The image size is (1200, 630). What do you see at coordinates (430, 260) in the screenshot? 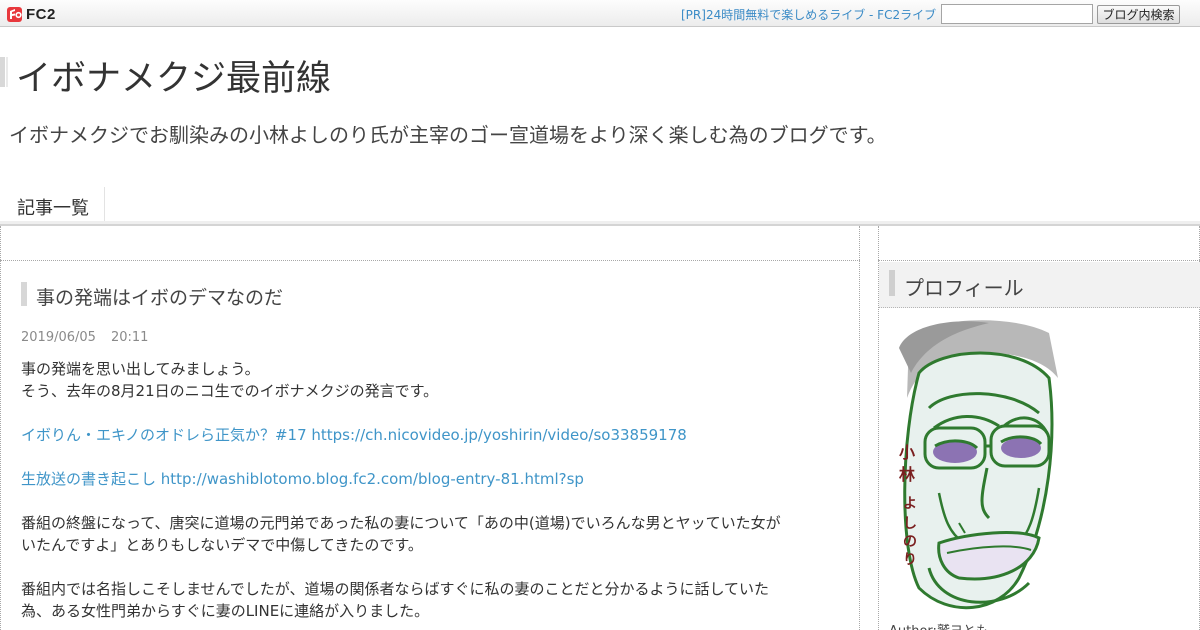
I see `frame-line-main-top` at bounding box center [430, 260].